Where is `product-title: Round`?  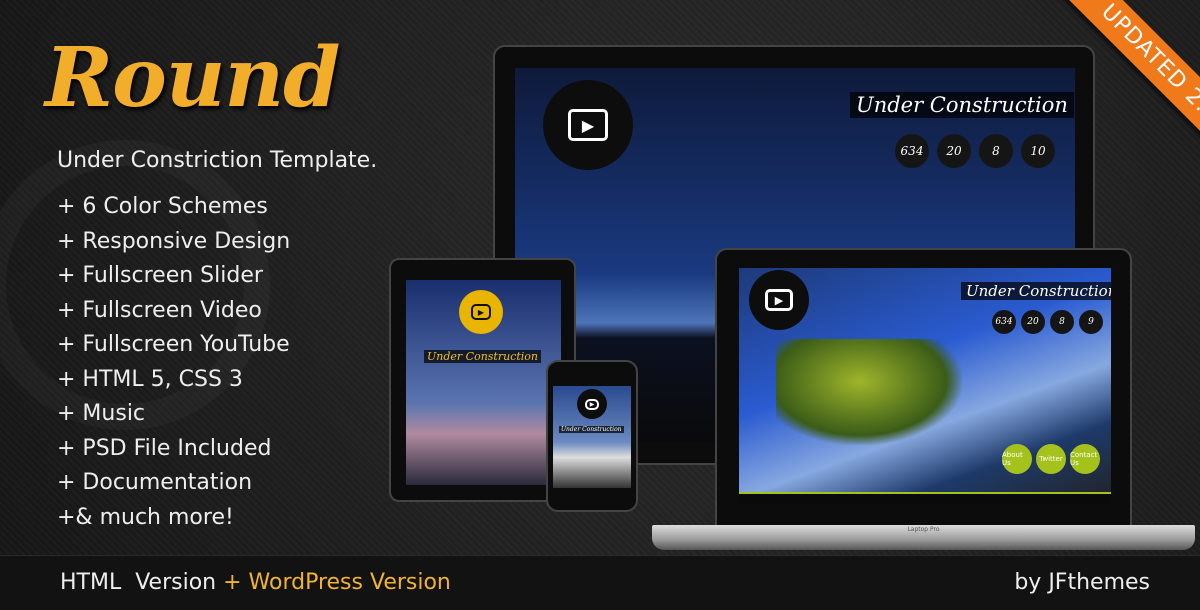 product-title: Round is located at coordinates (192, 78).